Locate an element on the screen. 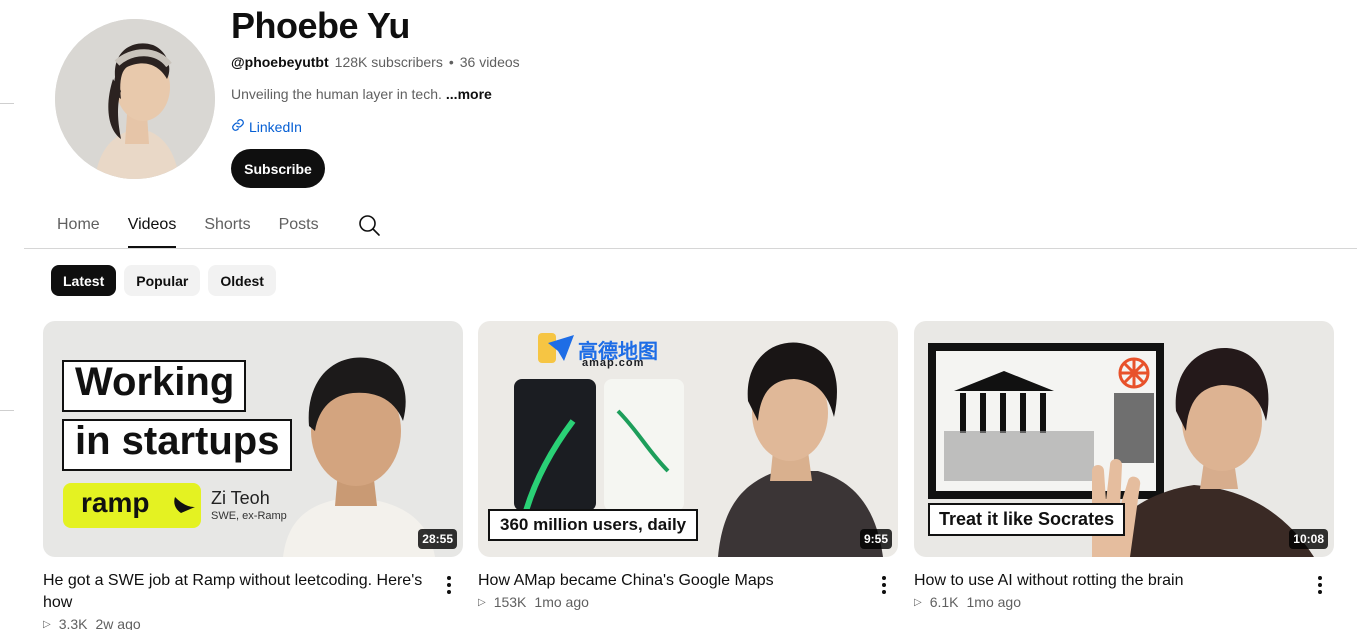 The height and width of the screenshot is (630, 1357). channel-name: Phoebe Yu is located at coordinates (320, 25).